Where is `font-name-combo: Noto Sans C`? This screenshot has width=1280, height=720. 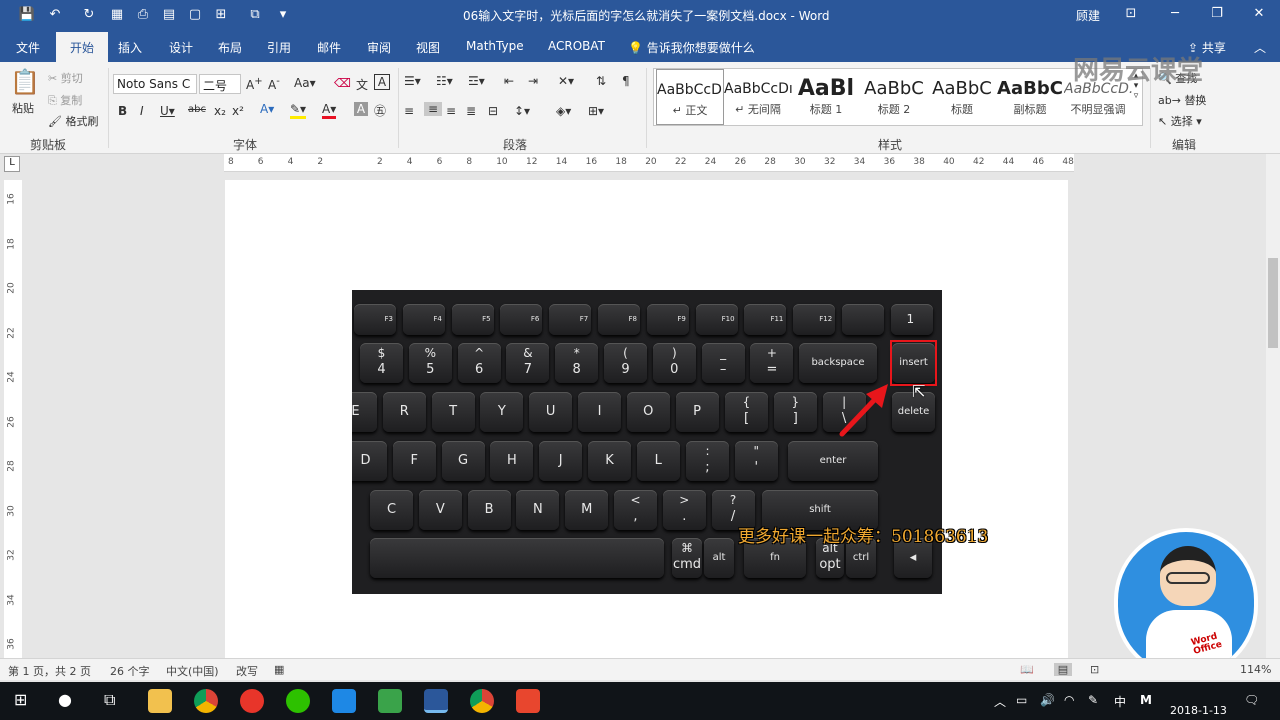
font-name-combo: Noto Sans C is located at coordinates (155, 84).